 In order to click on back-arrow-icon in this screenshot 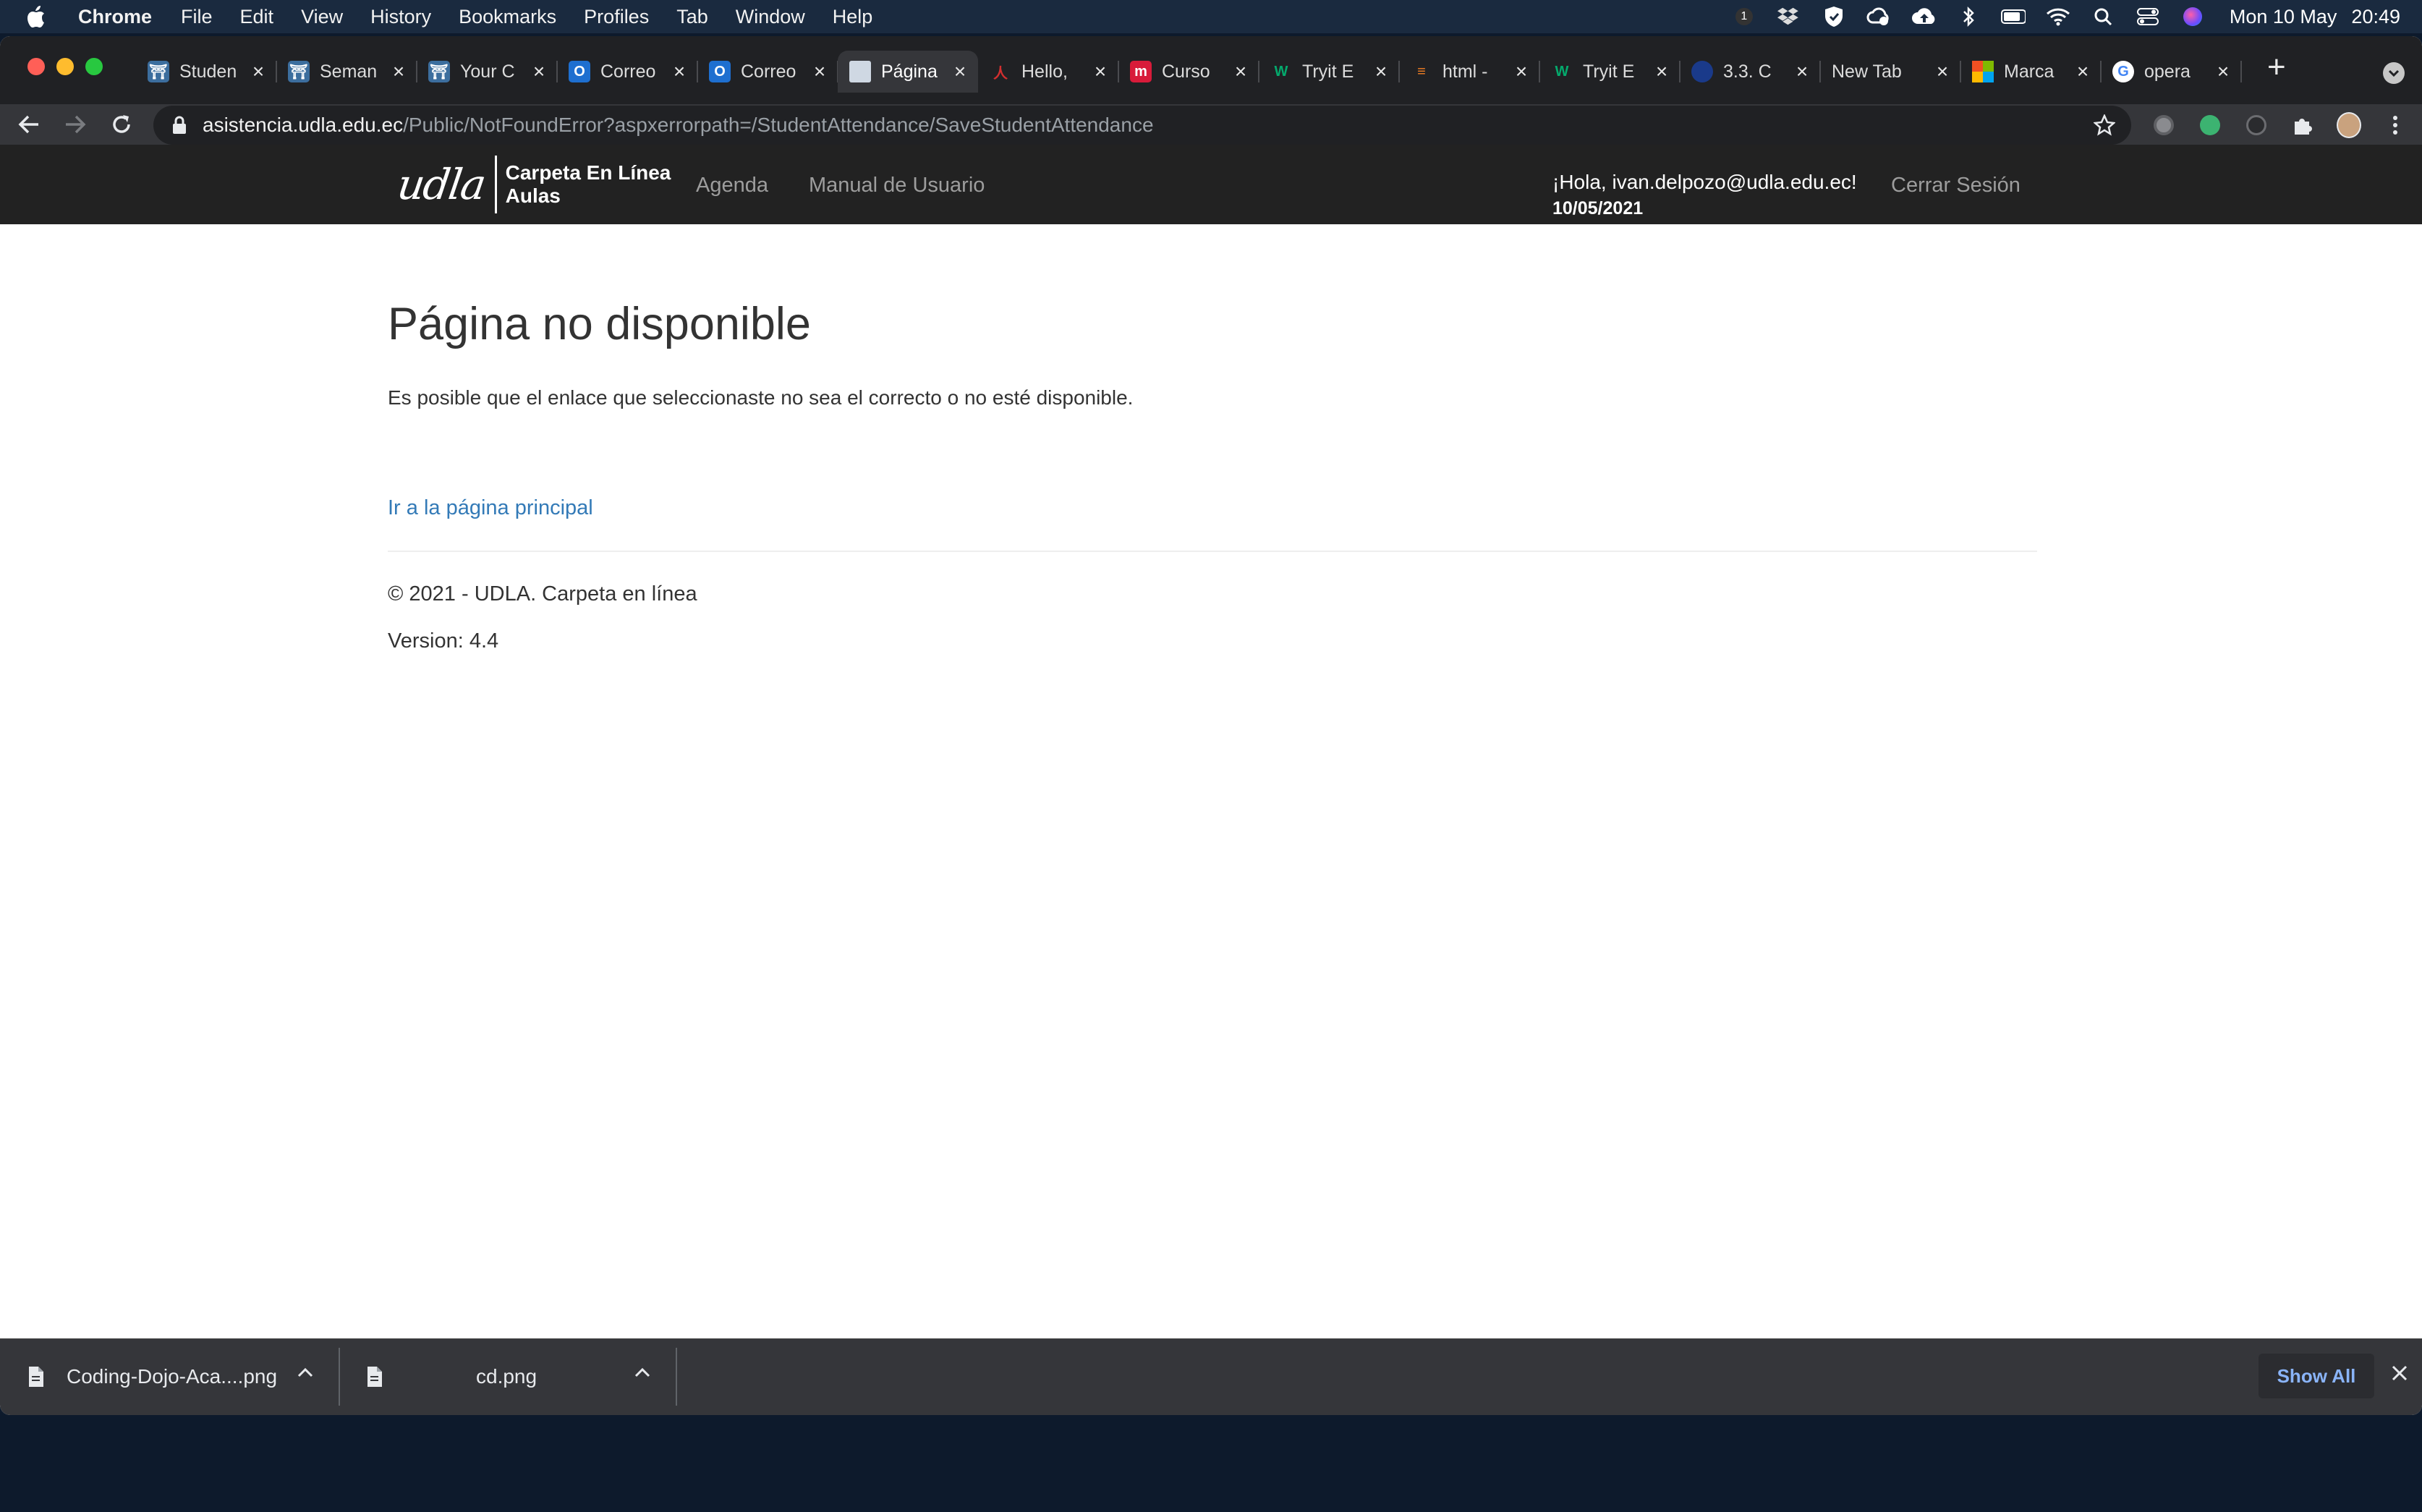, I will do `click(29, 124)`.